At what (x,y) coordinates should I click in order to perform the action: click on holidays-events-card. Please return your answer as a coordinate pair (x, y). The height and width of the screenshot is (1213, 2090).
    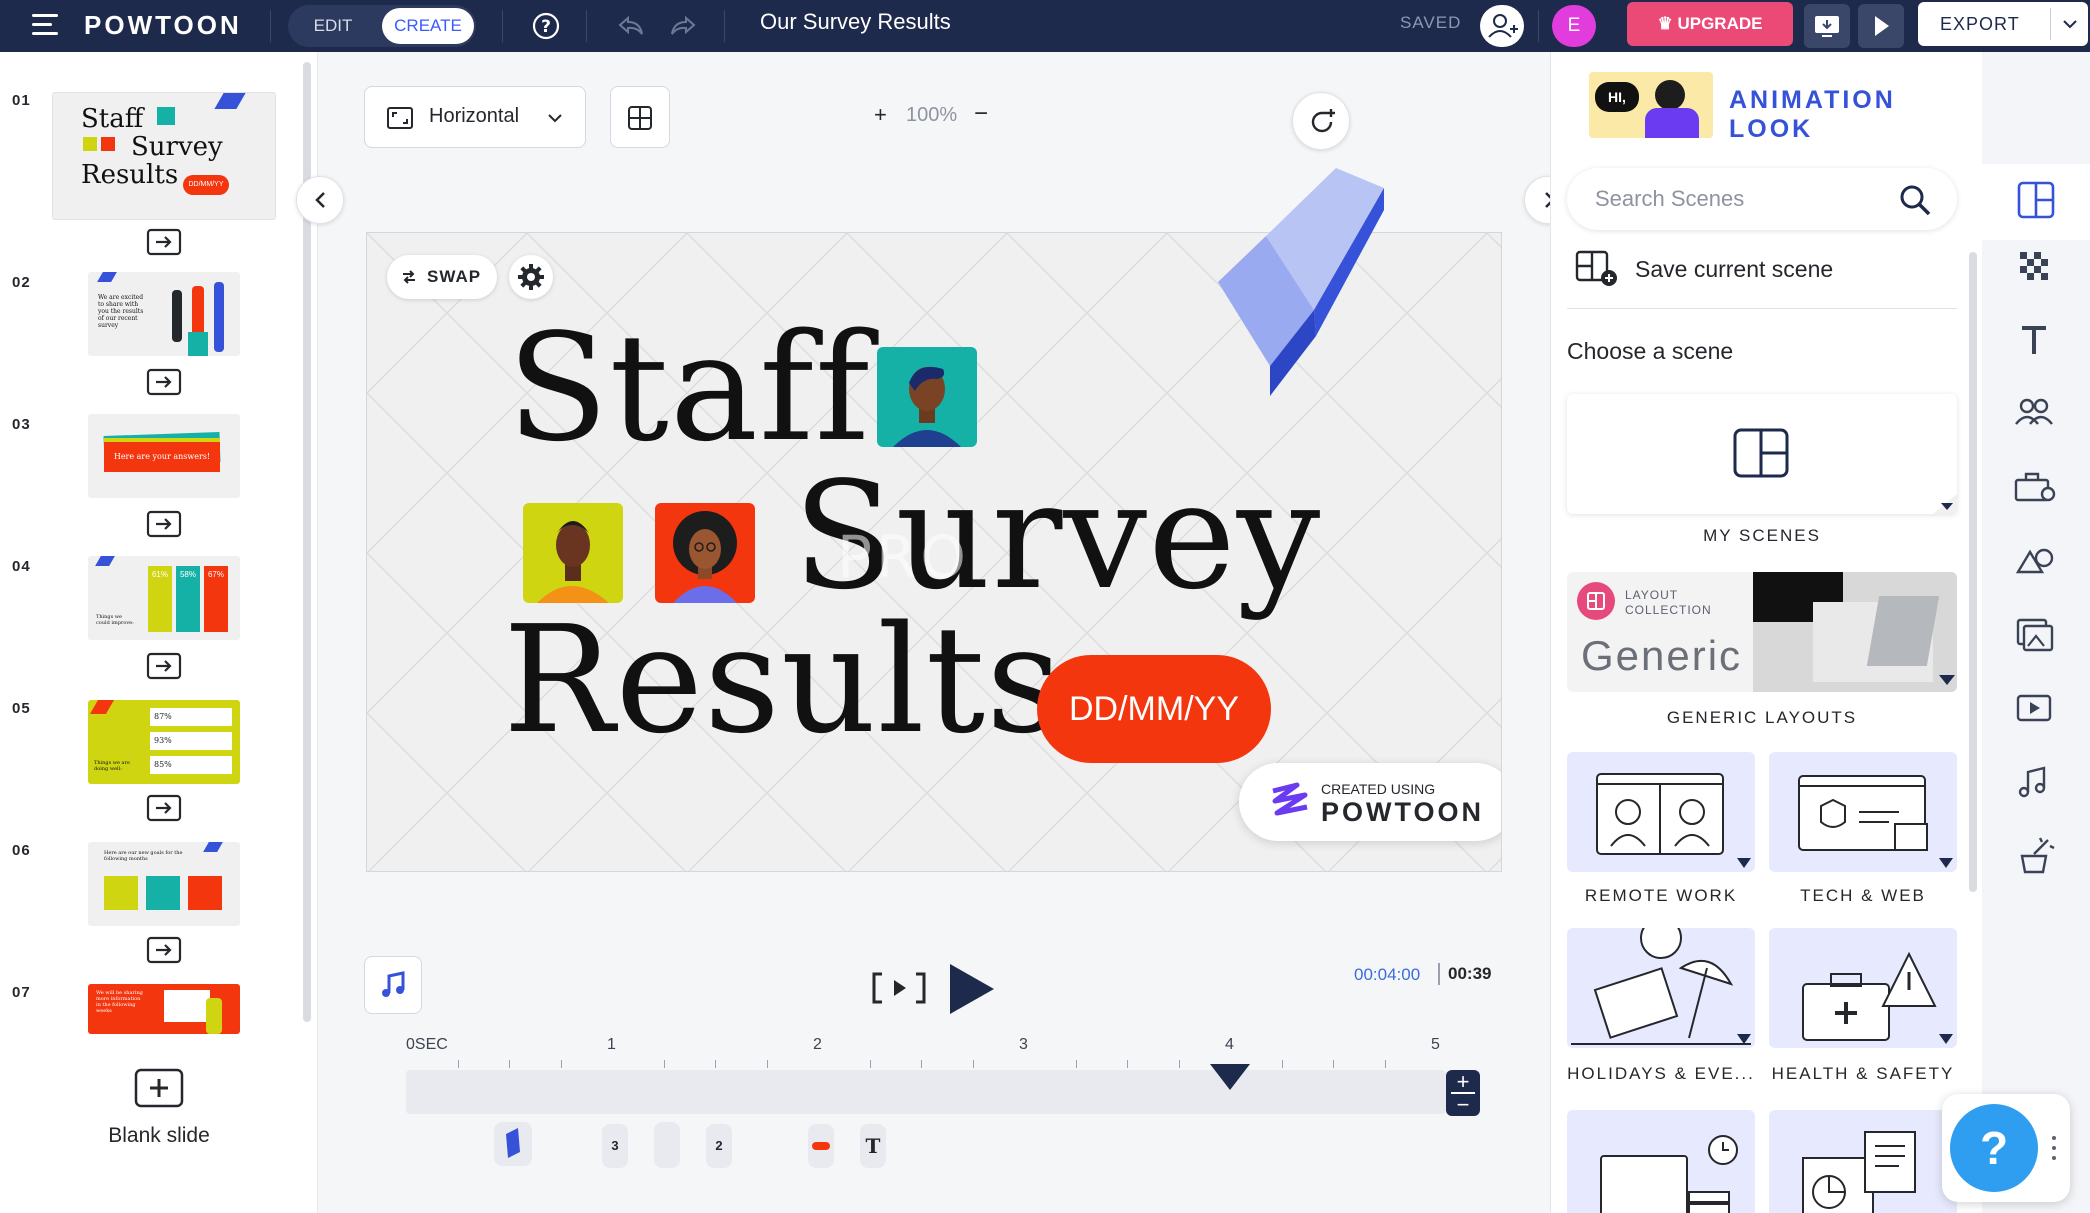
    Looking at the image, I should click on (1661, 988).